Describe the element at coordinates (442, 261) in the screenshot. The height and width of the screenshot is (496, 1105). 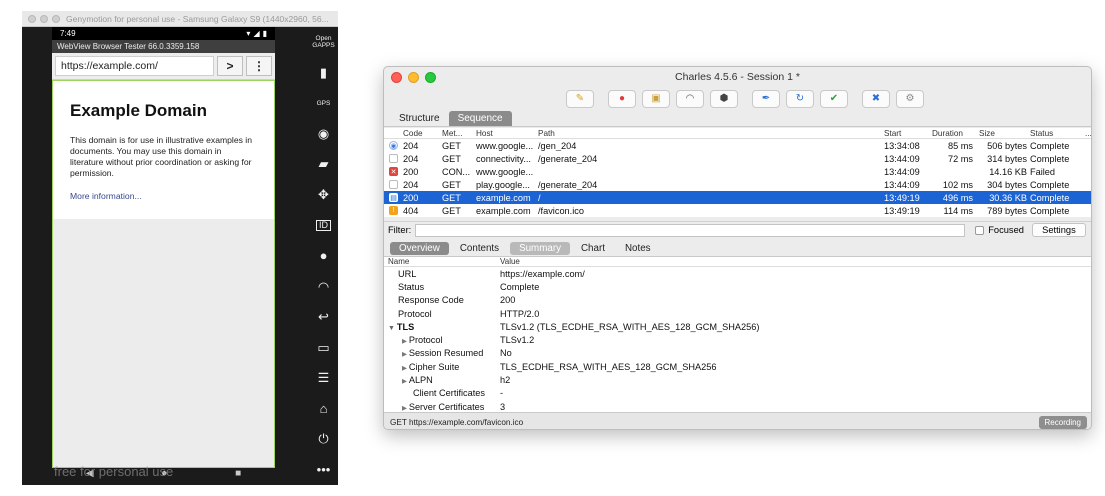
I see `column-name: Name` at that location.